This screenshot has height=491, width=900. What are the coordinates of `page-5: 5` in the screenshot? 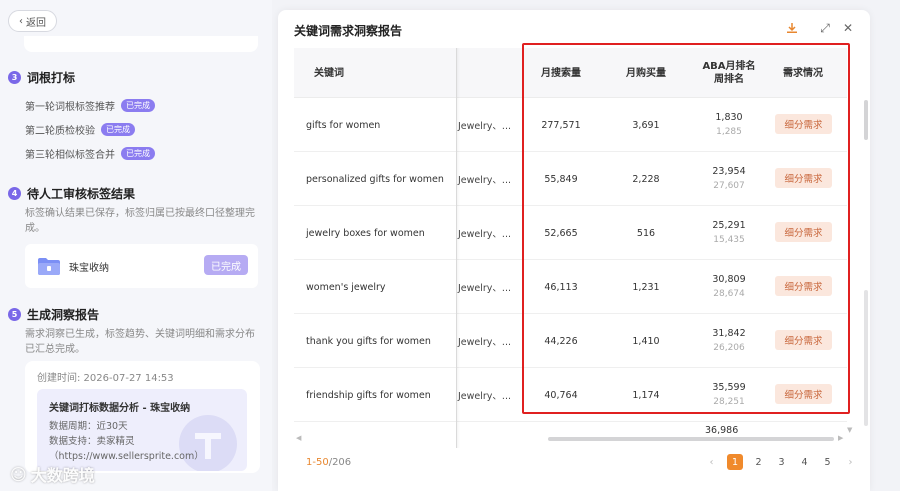 It's located at (827, 462).